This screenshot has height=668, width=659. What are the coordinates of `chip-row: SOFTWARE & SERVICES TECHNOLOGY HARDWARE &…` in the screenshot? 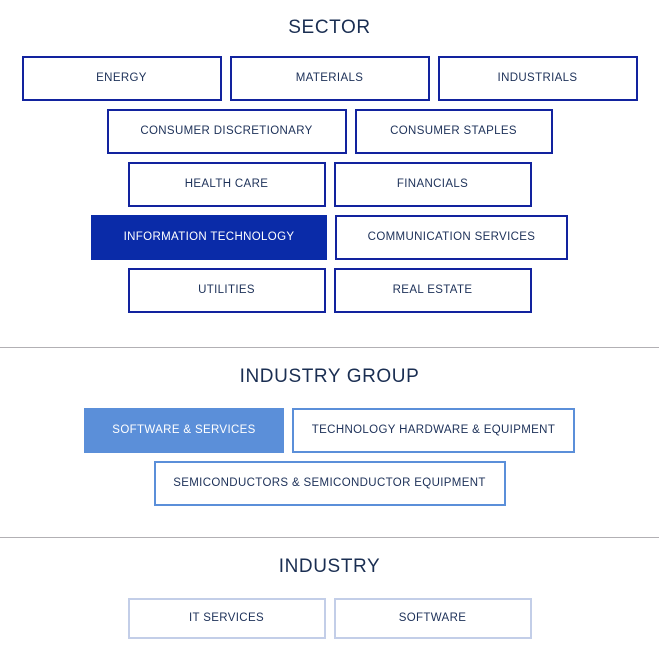 It's located at (329, 430).